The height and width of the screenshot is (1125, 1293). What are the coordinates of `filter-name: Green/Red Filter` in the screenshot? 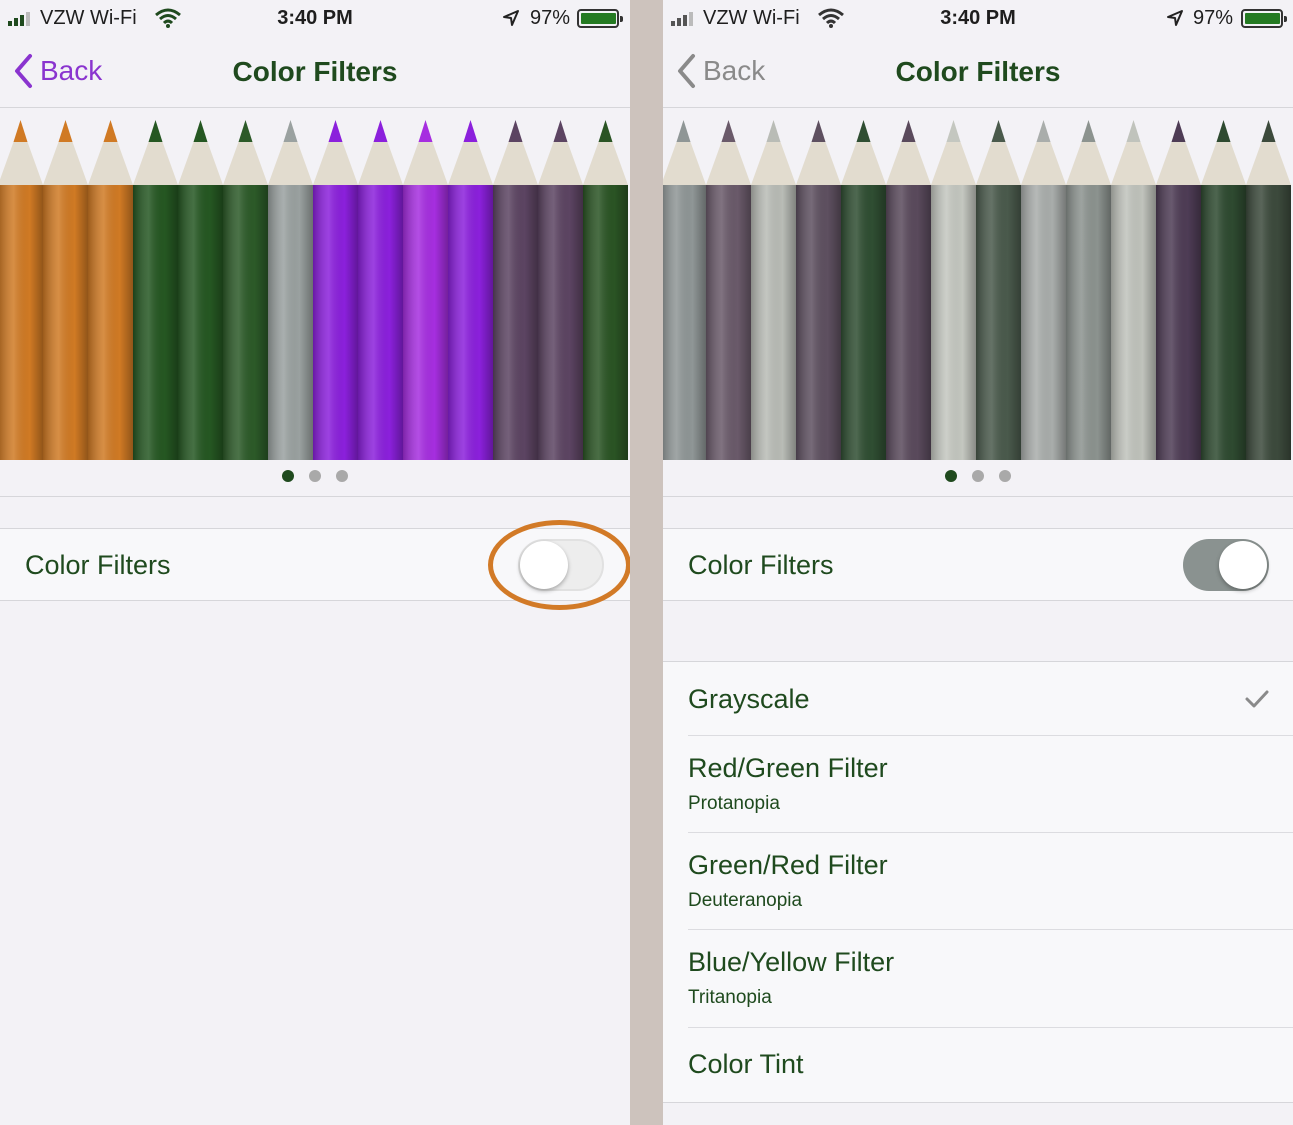 It's located at (788, 865).